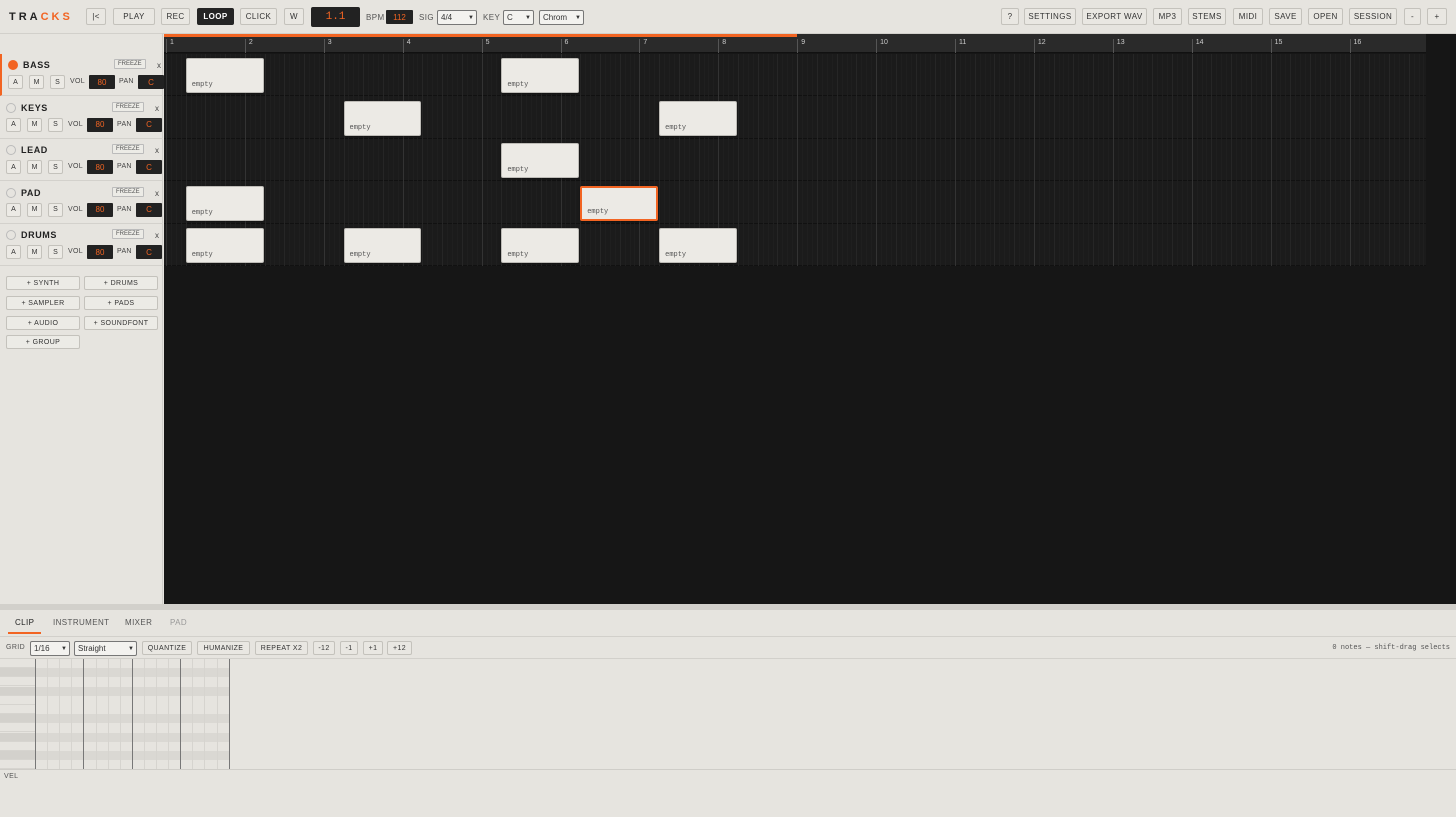 The width and height of the screenshot is (1456, 817). Describe the element at coordinates (294, 16) in the screenshot. I see `w-button: W` at that location.